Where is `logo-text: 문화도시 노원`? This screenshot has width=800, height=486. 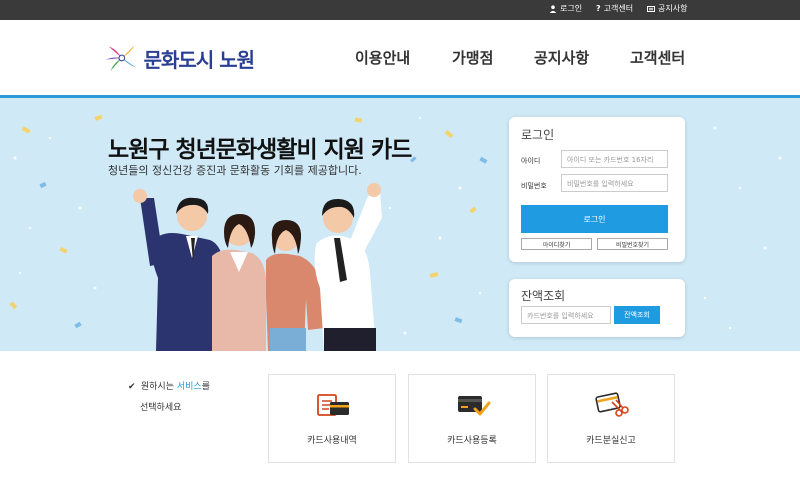
logo-text: 문화도시 노원 is located at coordinates (199, 59).